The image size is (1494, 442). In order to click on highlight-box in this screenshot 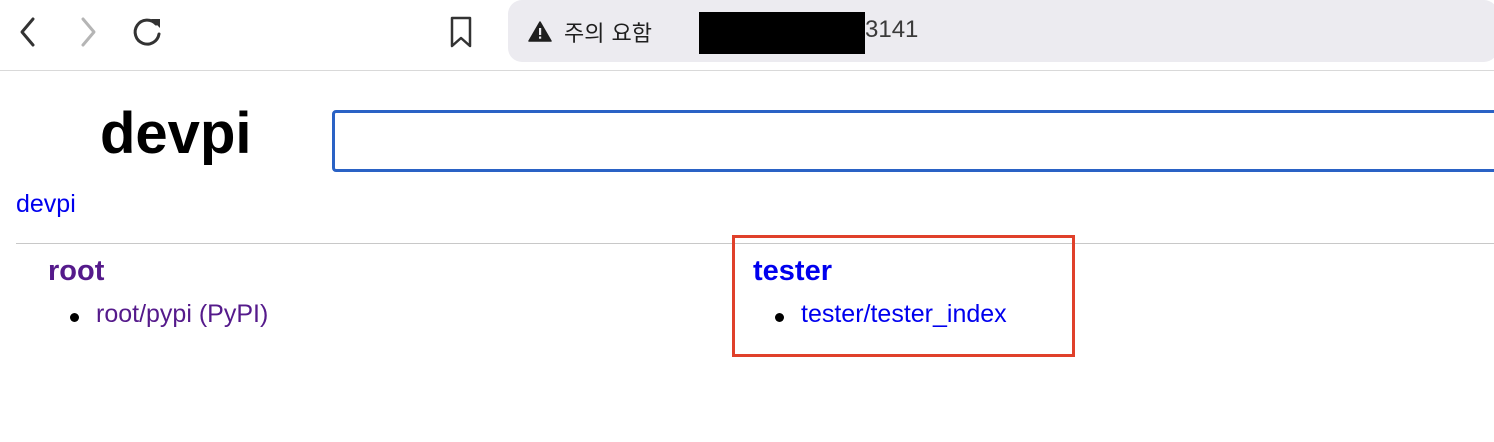, I will do `click(903, 296)`.